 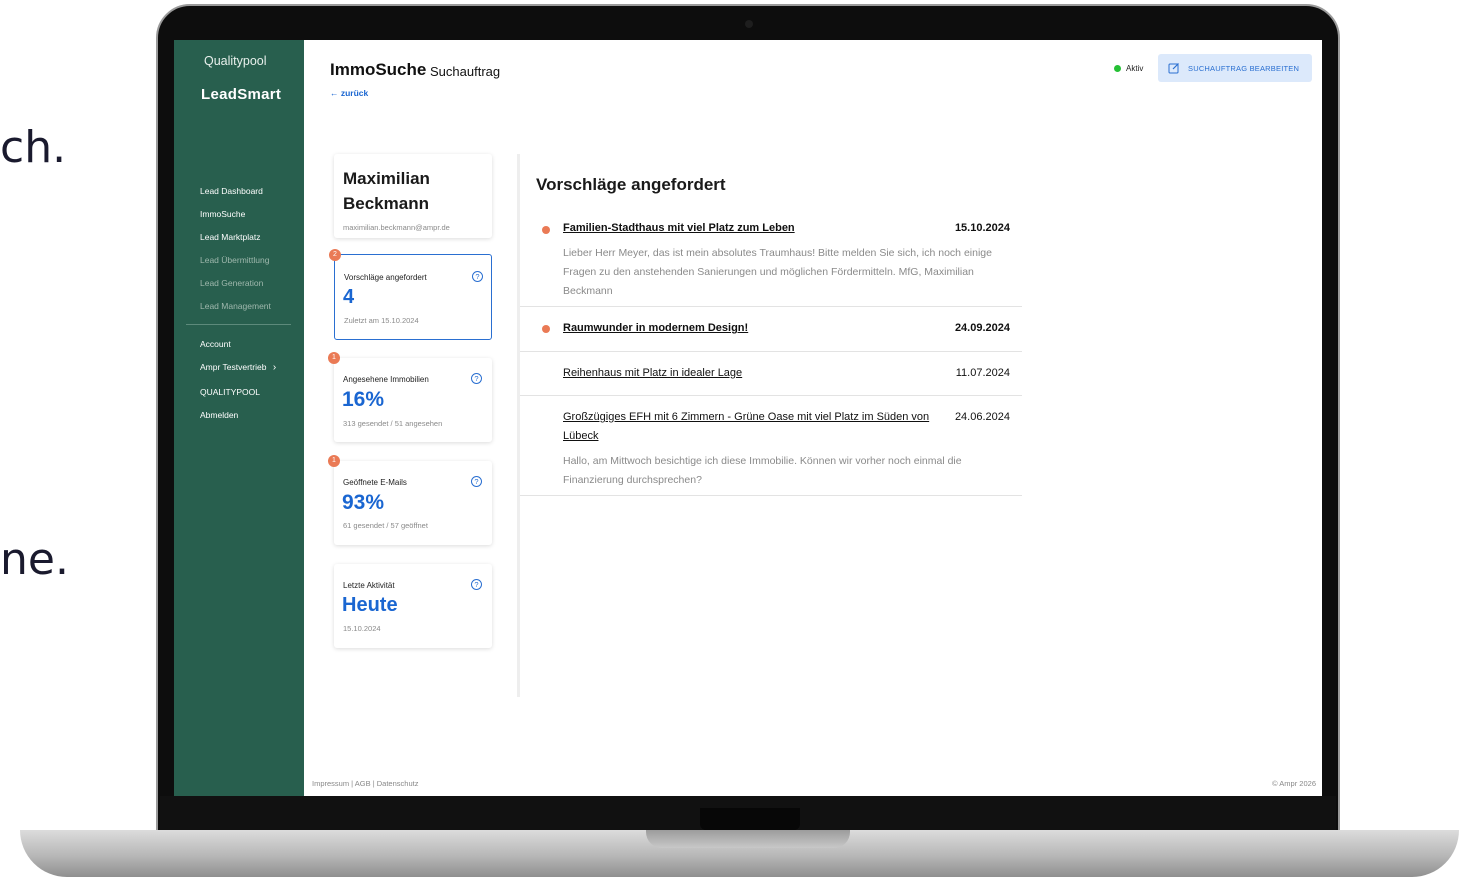 What do you see at coordinates (235, 306) in the screenshot?
I see `sidebar-item-lead-management: Lead Management` at bounding box center [235, 306].